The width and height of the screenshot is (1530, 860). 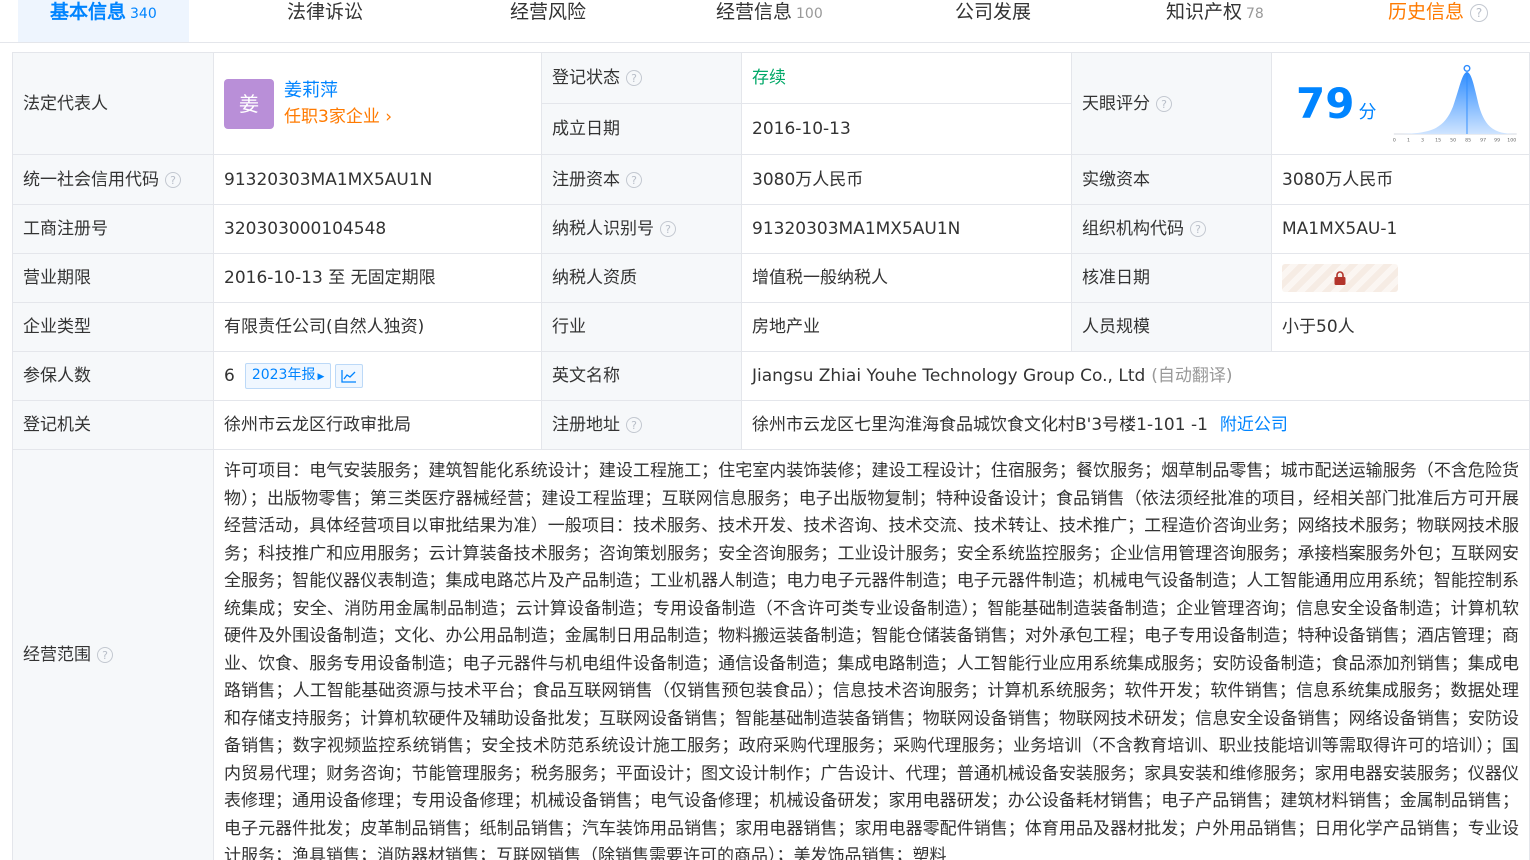 I want to click on locked-value, so click(x=1340, y=278).